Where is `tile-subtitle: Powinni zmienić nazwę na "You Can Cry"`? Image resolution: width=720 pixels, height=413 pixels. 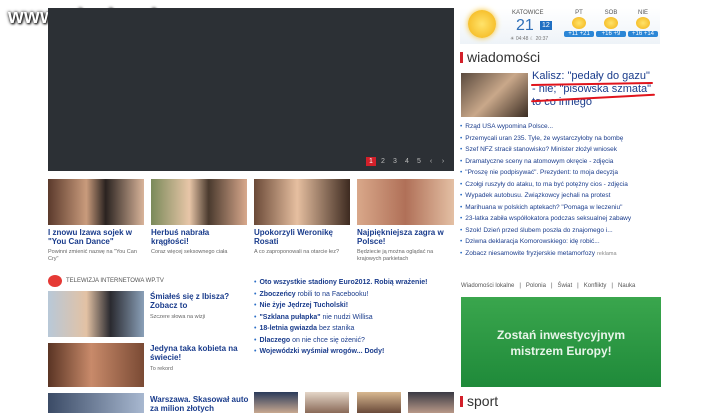
tile-subtitle: Powinni zmienić nazwę na "You Can Cry" is located at coordinates (92, 255).